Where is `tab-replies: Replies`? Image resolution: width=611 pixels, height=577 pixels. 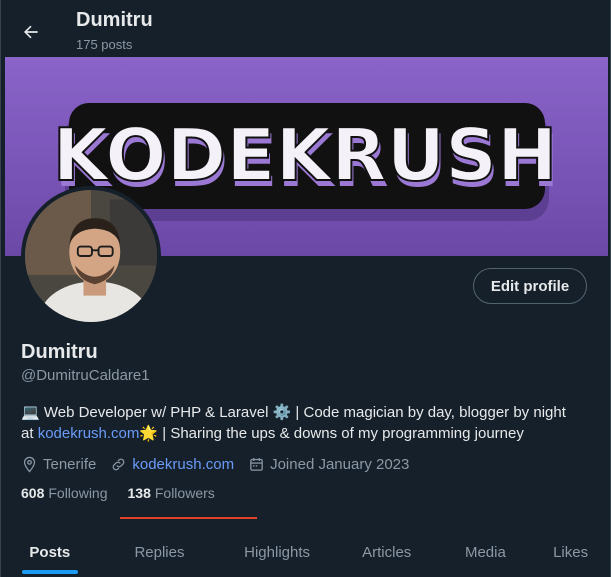
tab-replies: Replies is located at coordinates (160, 552).